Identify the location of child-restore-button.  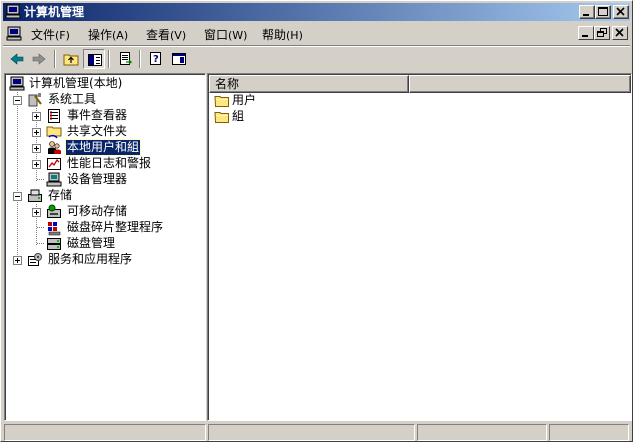
(602, 33).